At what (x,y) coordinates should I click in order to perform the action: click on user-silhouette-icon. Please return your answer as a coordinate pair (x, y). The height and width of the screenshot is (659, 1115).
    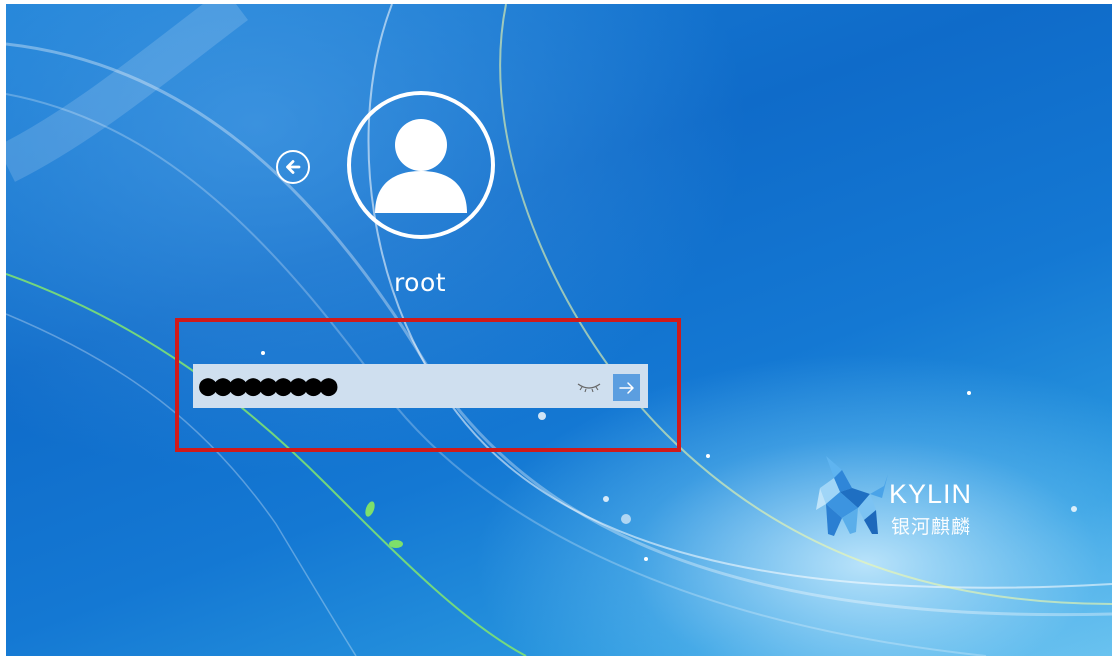
    Looking at the image, I should click on (421, 166).